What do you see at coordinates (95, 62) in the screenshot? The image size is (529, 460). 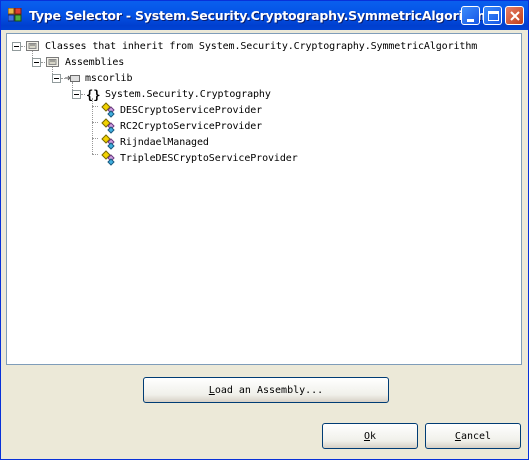 I see `tree-node-label: Assemblies` at bounding box center [95, 62].